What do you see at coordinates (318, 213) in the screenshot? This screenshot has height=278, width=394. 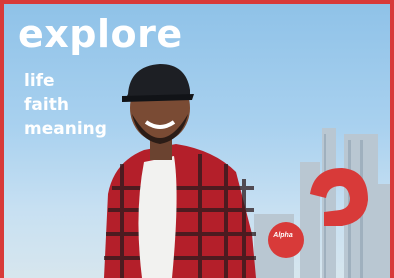 I see `question-mark-logo-icon` at bounding box center [318, 213].